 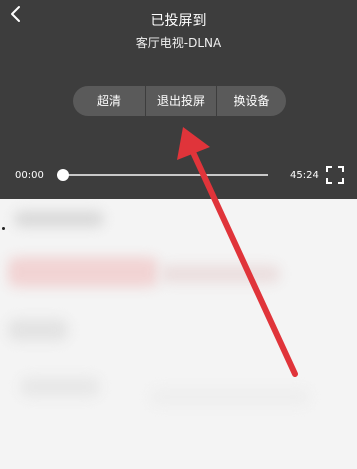 What do you see at coordinates (251, 101) in the screenshot?
I see `switch-device-button: 换设备` at bounding box center [251, 101].